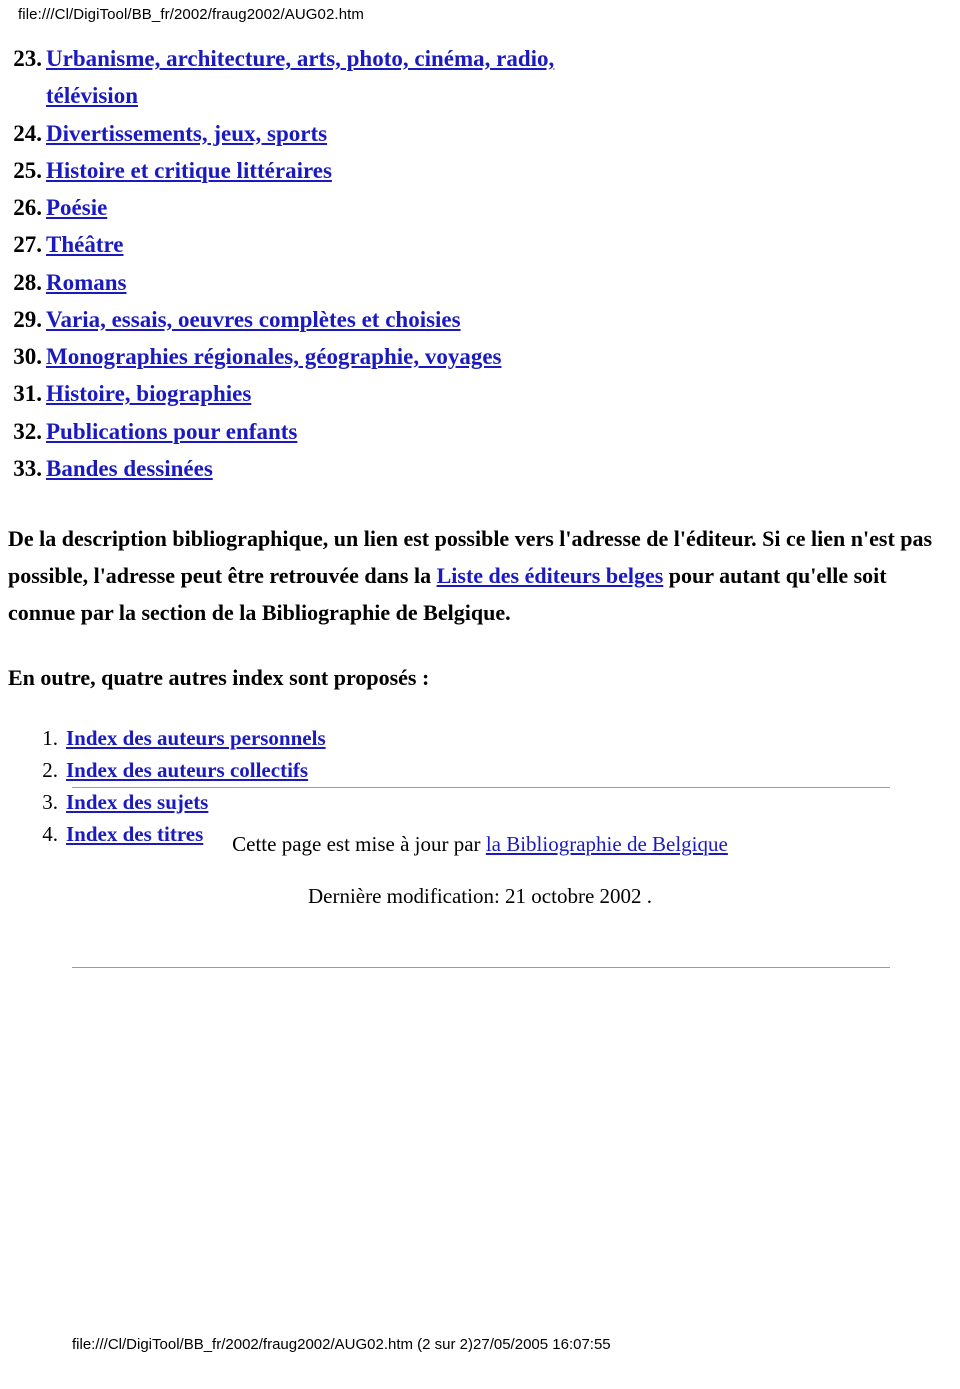  Describe the element at coordinates (480, 771) in the screenshot. I see `list-item: 2. Index des auteurs collectifs` at that location.